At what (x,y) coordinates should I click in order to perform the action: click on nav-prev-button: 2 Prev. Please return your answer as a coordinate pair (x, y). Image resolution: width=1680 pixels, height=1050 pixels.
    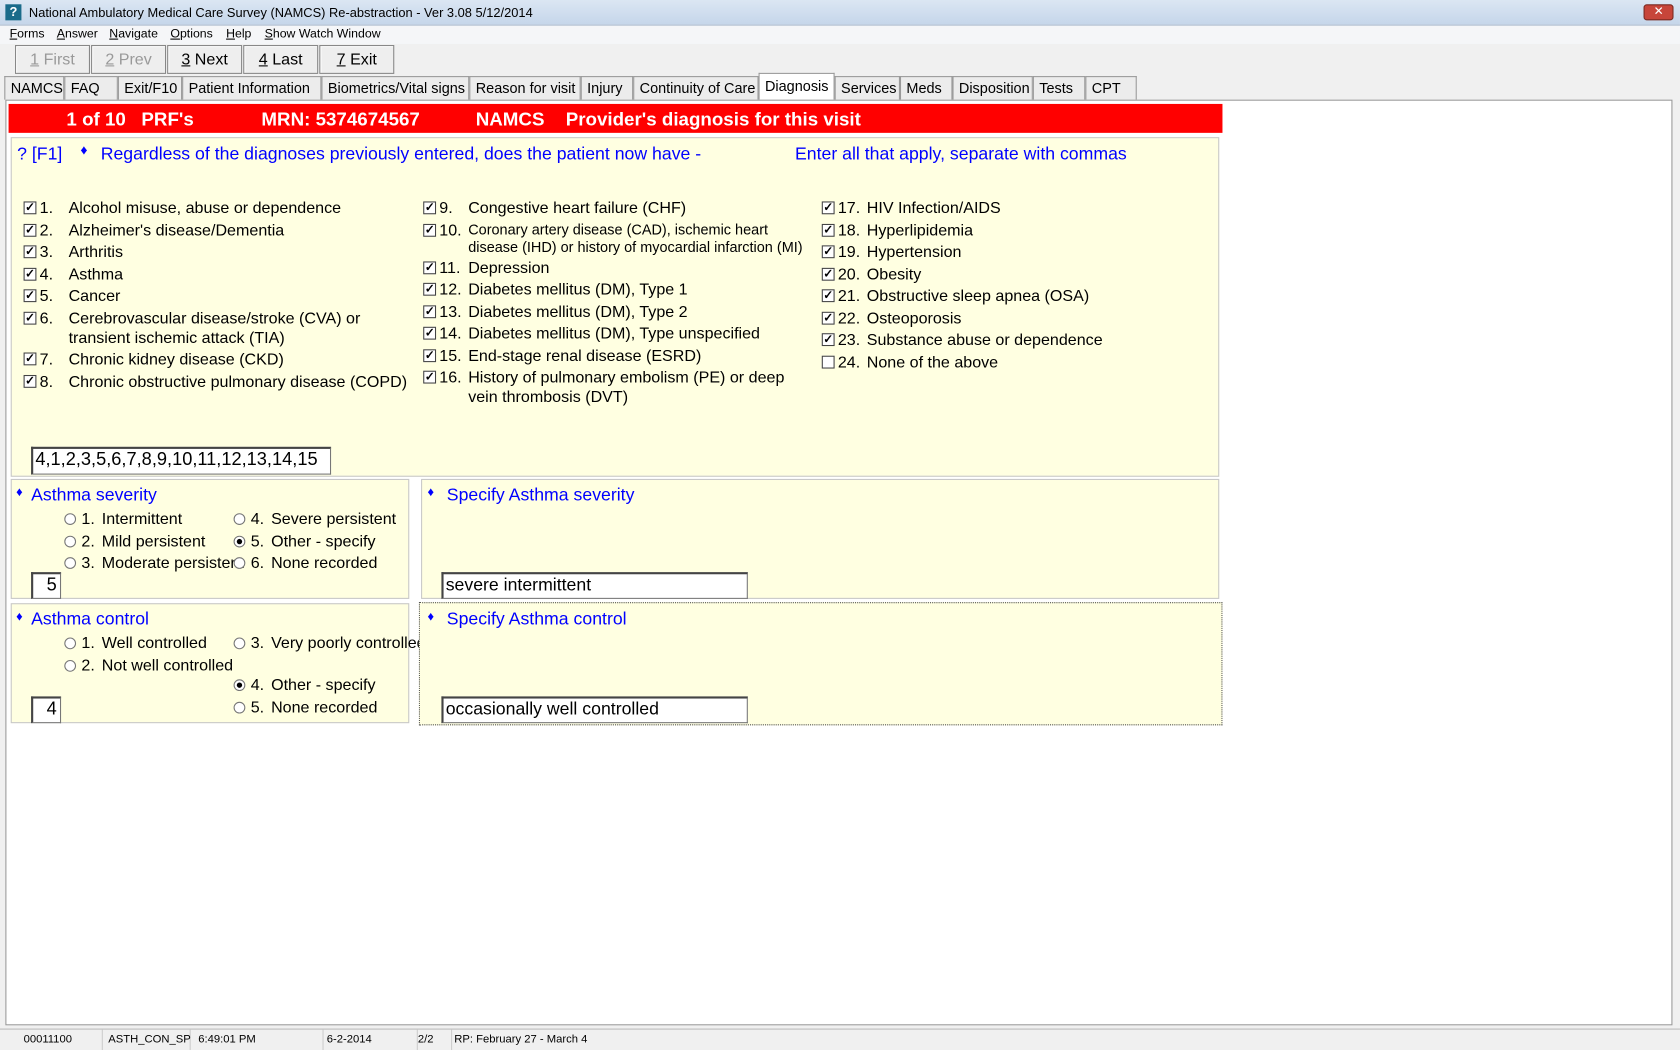
    Looking at the image, I should click on (129, 59).